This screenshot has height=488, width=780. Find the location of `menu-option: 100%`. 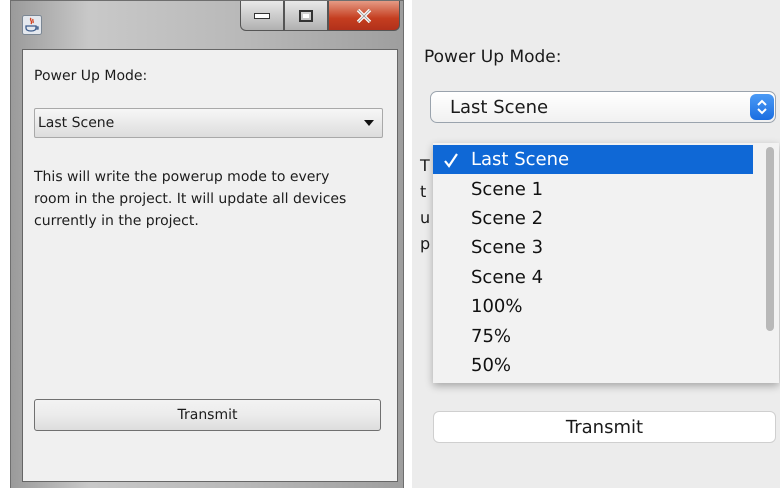

menu-option: 100% is located at coordinates (593, 307).